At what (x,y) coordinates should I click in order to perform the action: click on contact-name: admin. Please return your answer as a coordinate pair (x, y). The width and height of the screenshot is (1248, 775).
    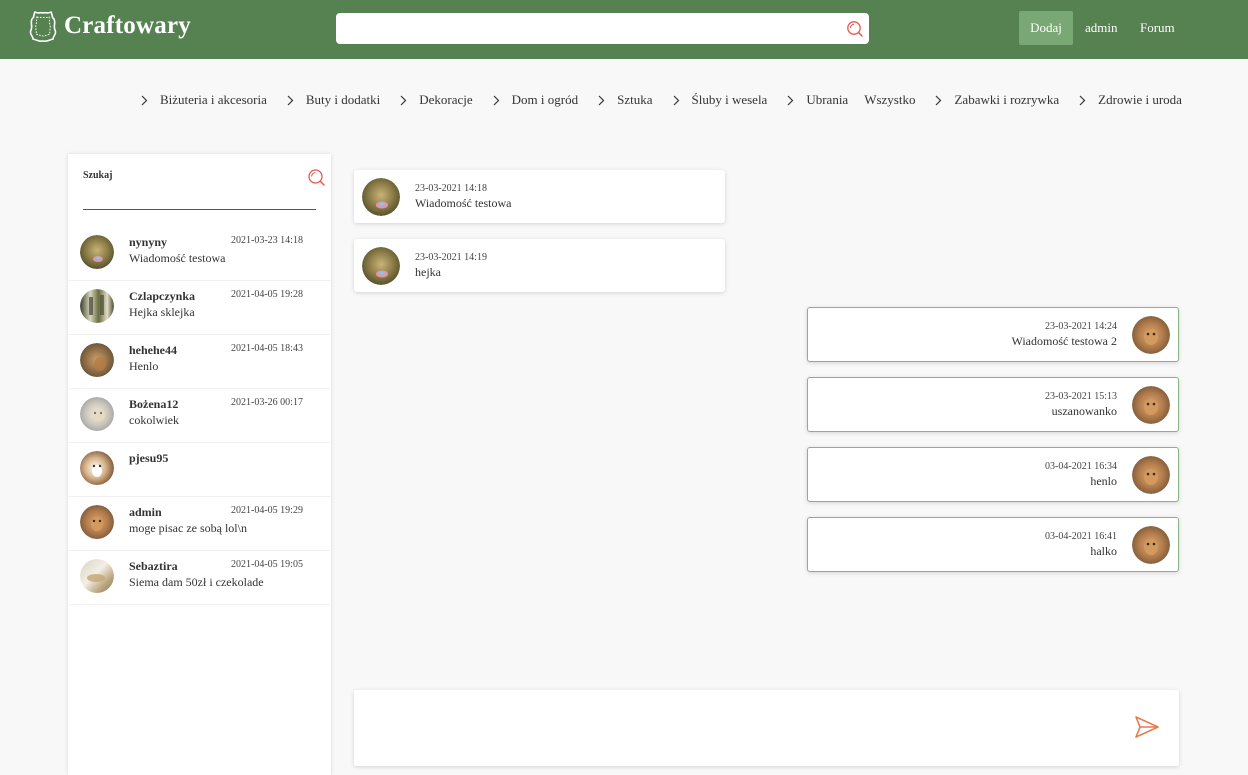
    Looking at the image, I should click on (145, 512).